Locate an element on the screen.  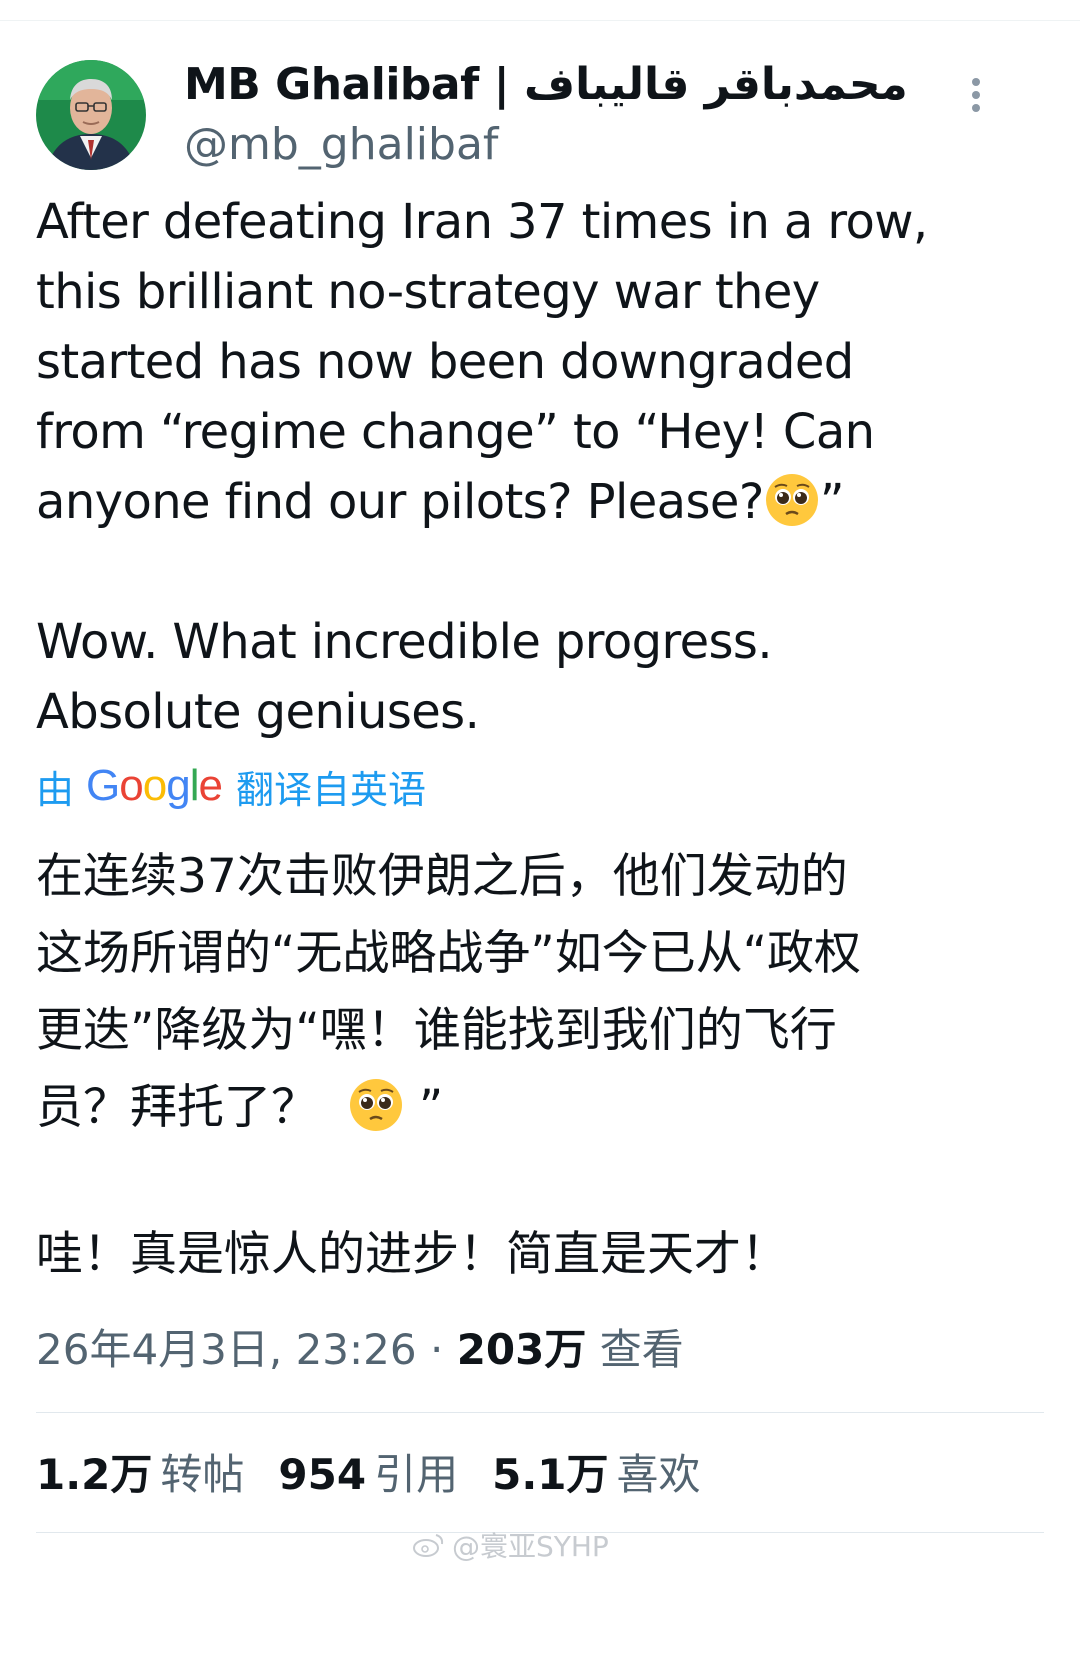
user-handle: @mb_ghalibaf is located at coordinates (584, 145).